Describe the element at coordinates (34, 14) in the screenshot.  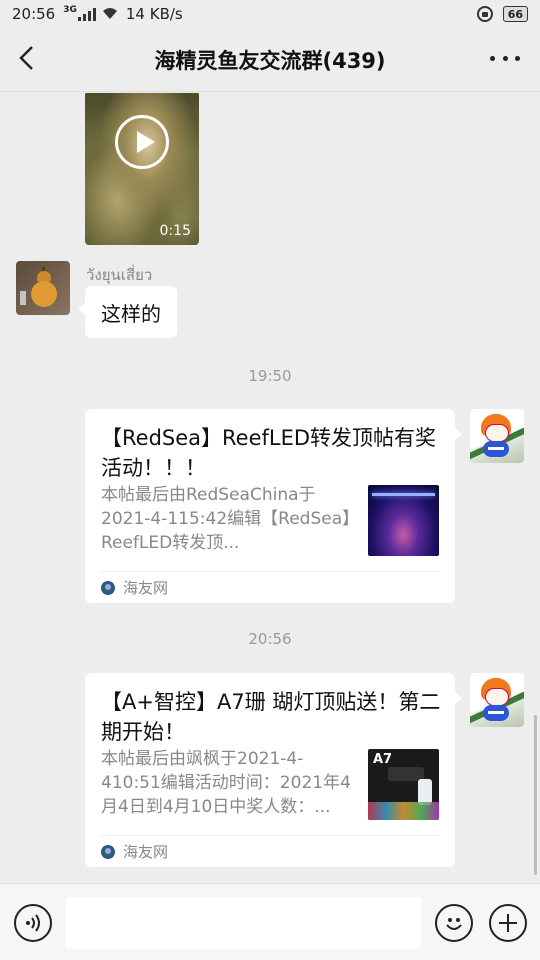
I see `status-time: 20:56` at that location.